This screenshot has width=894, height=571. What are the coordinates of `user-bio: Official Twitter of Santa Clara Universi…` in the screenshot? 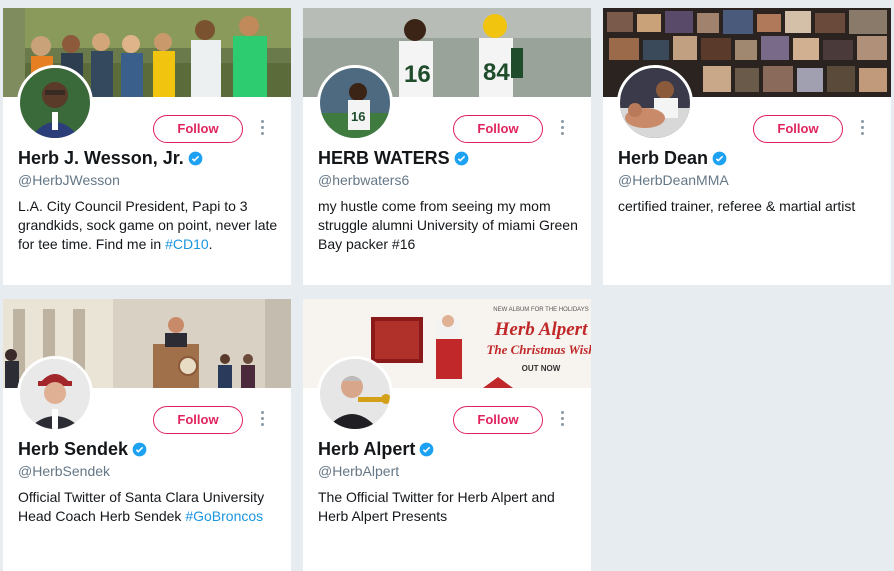 It's located at (149, 507).